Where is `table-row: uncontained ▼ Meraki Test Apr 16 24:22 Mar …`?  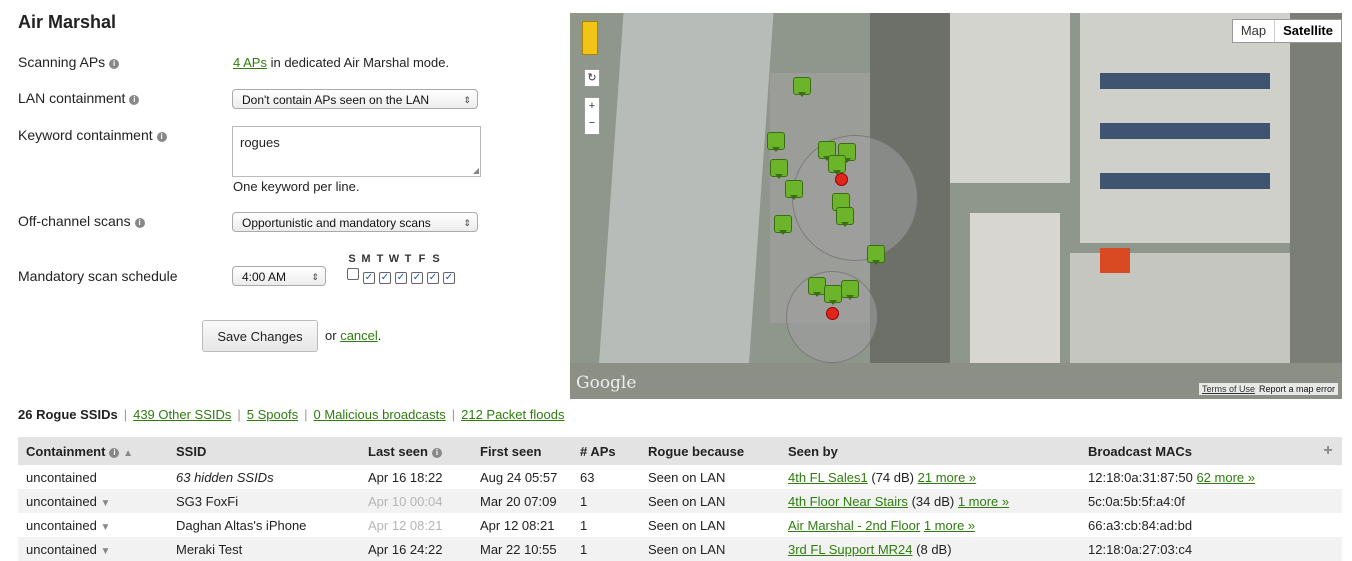
table-row: uncontained ▼ Meraki Test Apr 16 24:22 Mar … is located at coordinates (680, 549).